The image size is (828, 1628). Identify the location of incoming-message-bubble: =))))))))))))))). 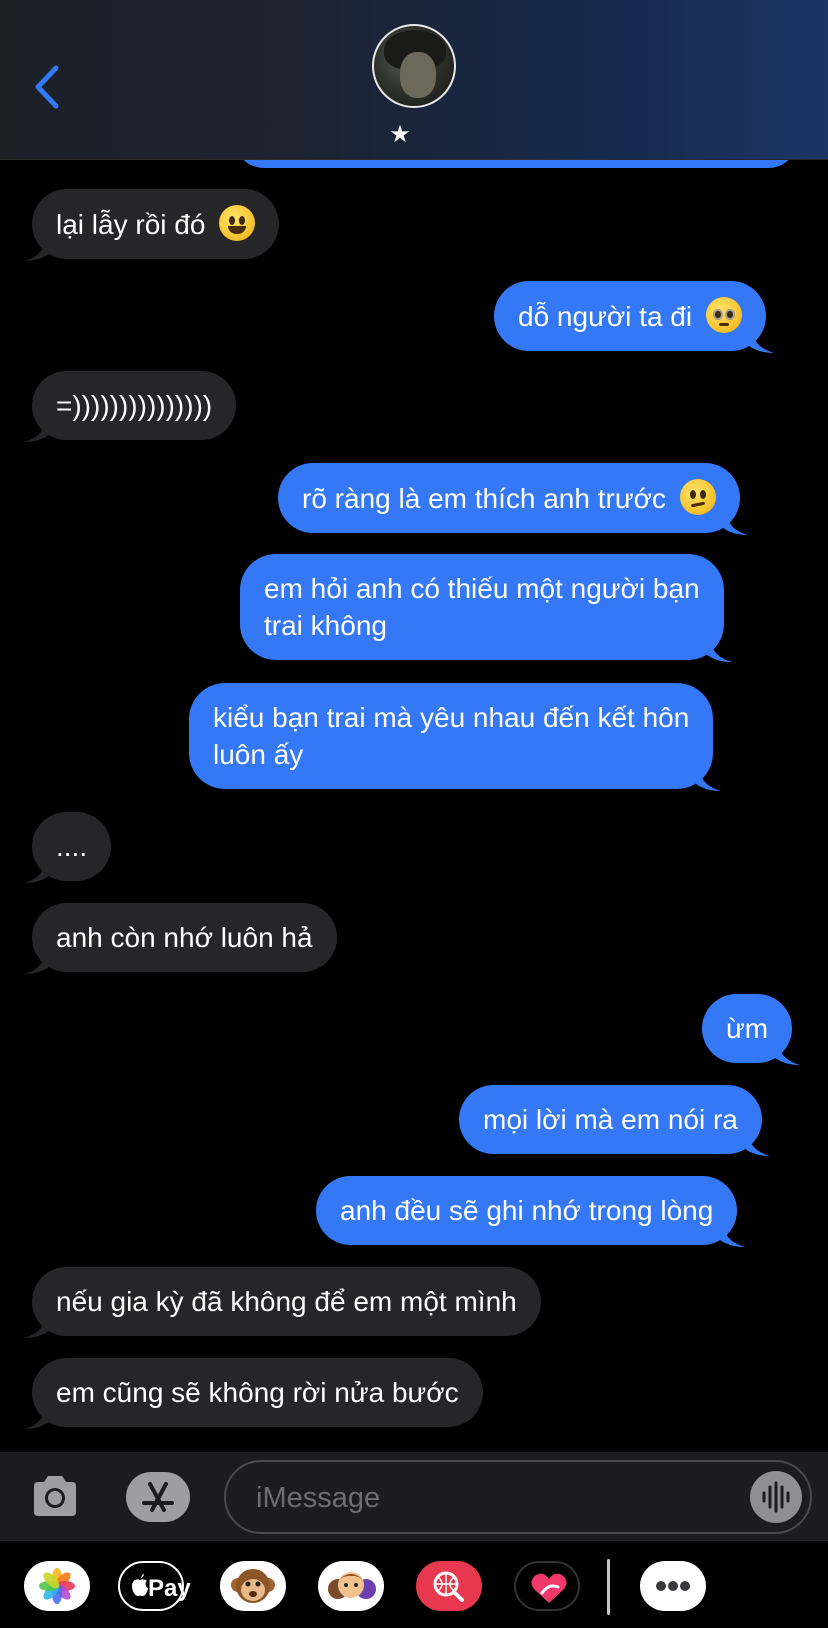
(130, 406).